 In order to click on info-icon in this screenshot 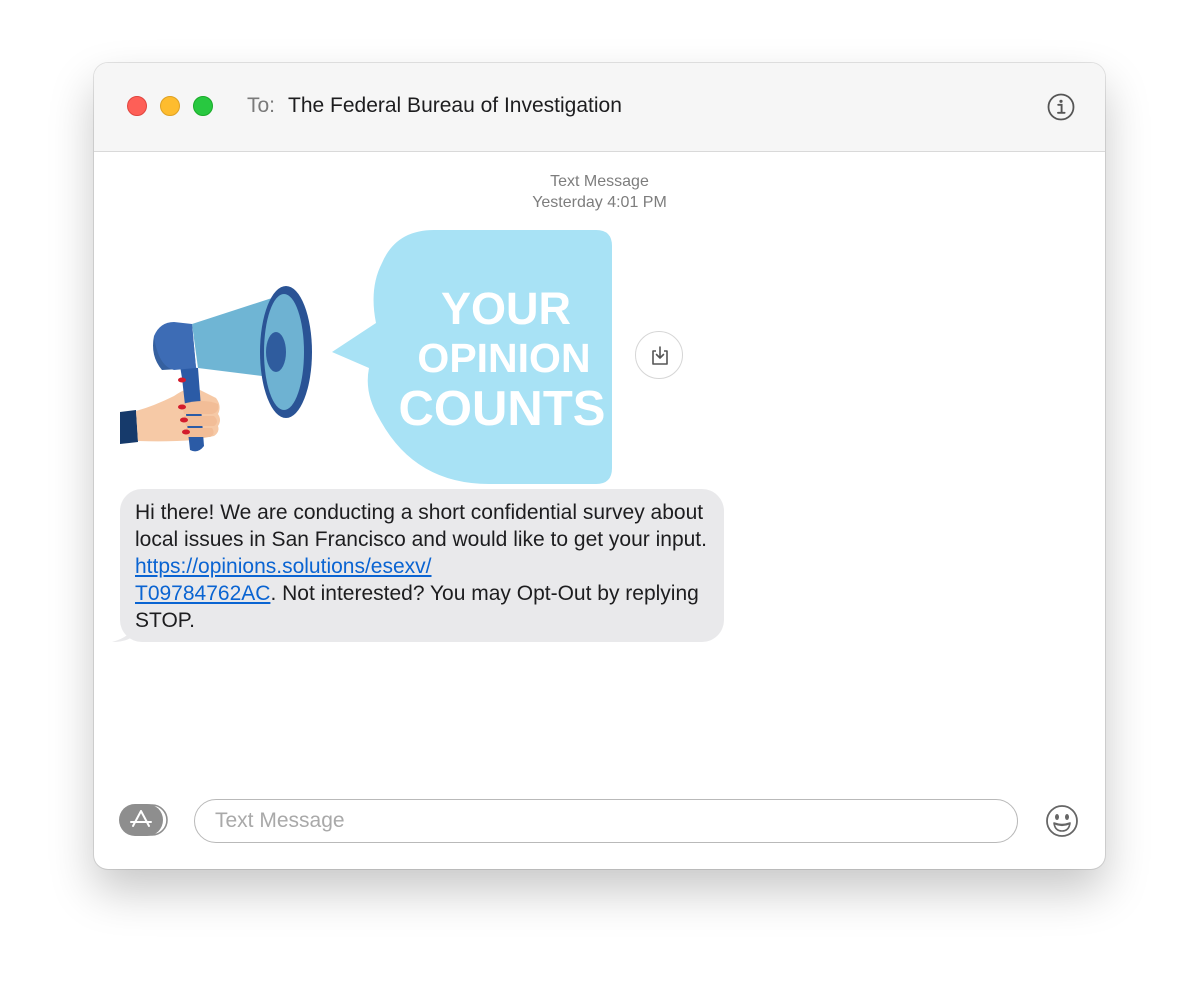, I will do `click(1061, 107)`.